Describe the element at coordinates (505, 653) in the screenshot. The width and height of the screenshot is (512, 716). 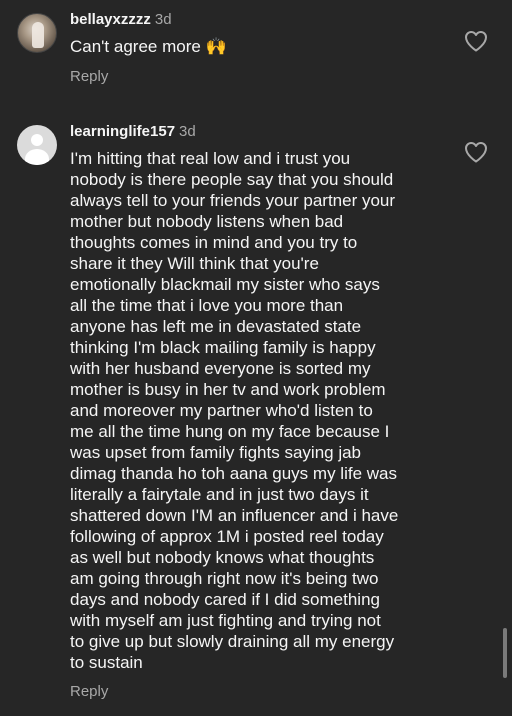
I see `scrollbar` at that location.